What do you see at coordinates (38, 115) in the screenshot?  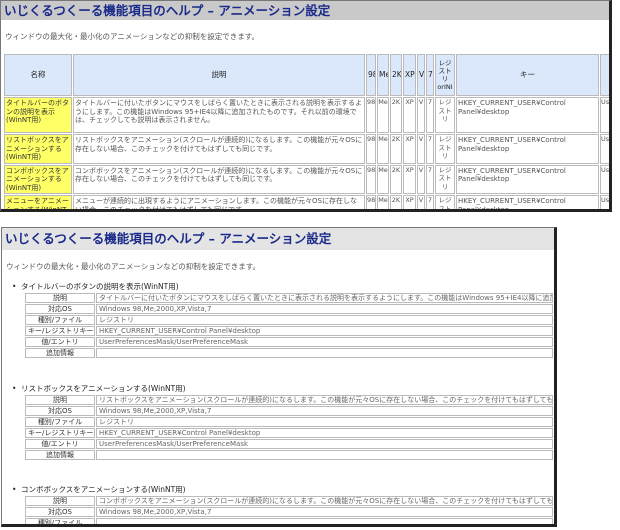 I see `row-name: タイトルバーのボタンの説明を表示(WinNT用)` at bounding box center [38, 115].